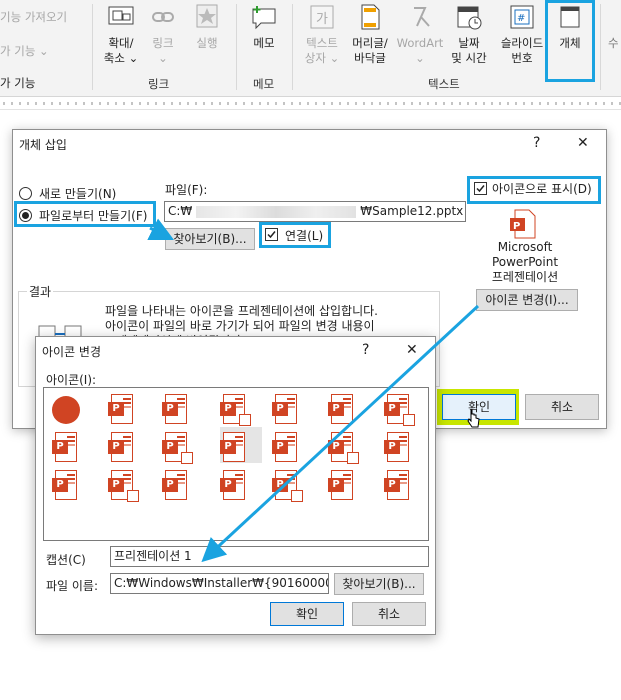 The image size is (621, 700). Describe the element at coordinates (322, 17) in the screenshot. I see `text-box-icon: 가` at that location.